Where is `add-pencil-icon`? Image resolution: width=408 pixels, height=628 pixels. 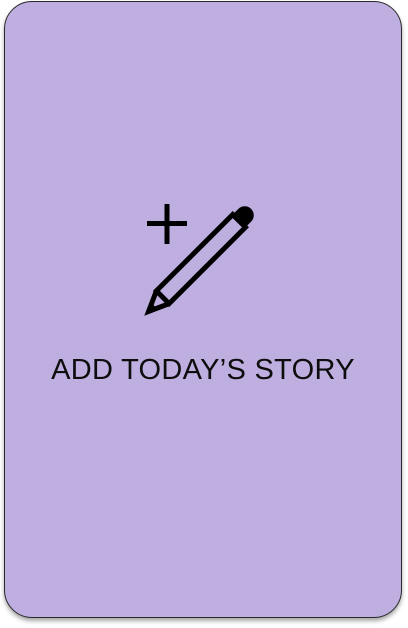
add-pencil-icon is located at coordinates (208, 251).